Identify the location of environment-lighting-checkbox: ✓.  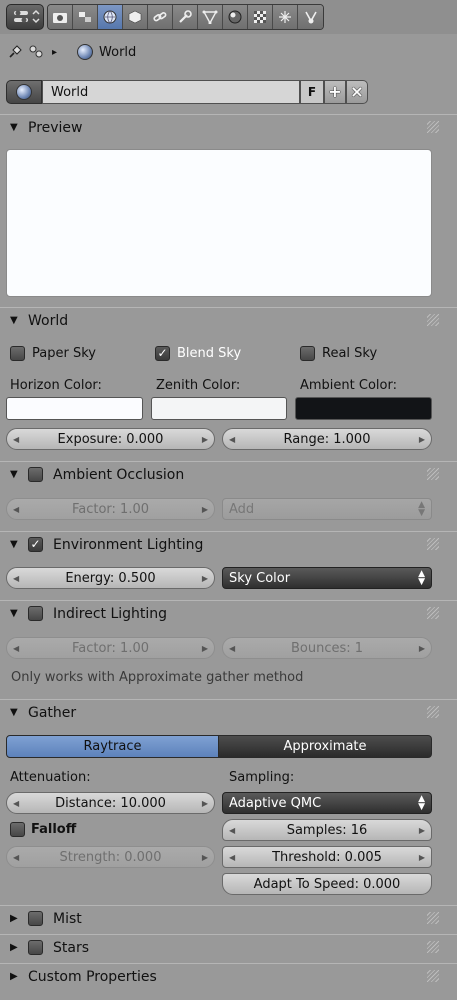
(35, 544).